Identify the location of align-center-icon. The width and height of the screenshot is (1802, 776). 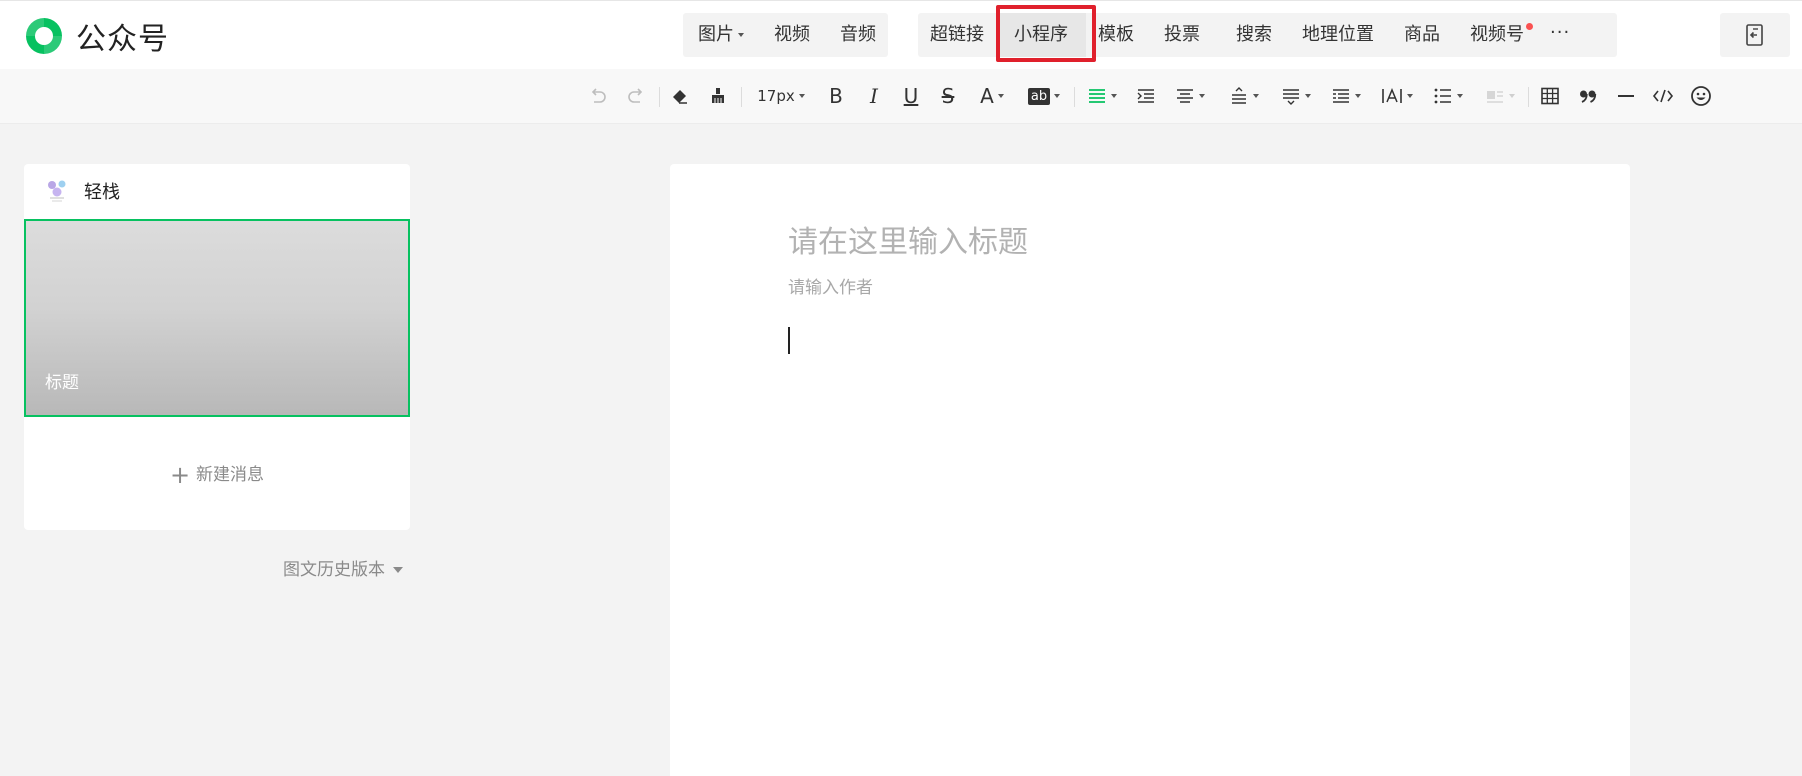
(1185, 96).